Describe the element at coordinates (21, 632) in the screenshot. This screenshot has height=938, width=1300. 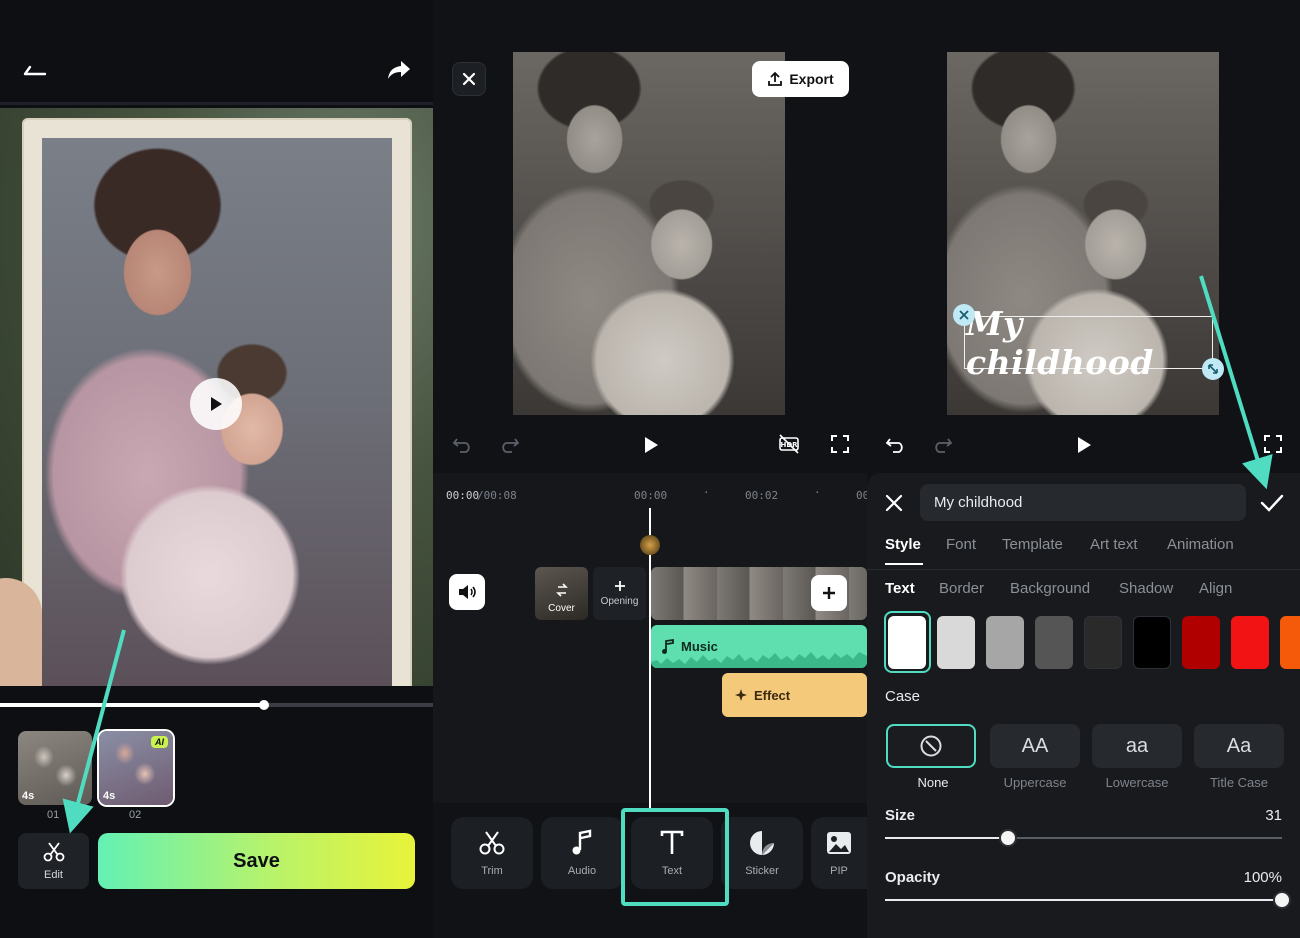
I see `hand-thumb` at that location.